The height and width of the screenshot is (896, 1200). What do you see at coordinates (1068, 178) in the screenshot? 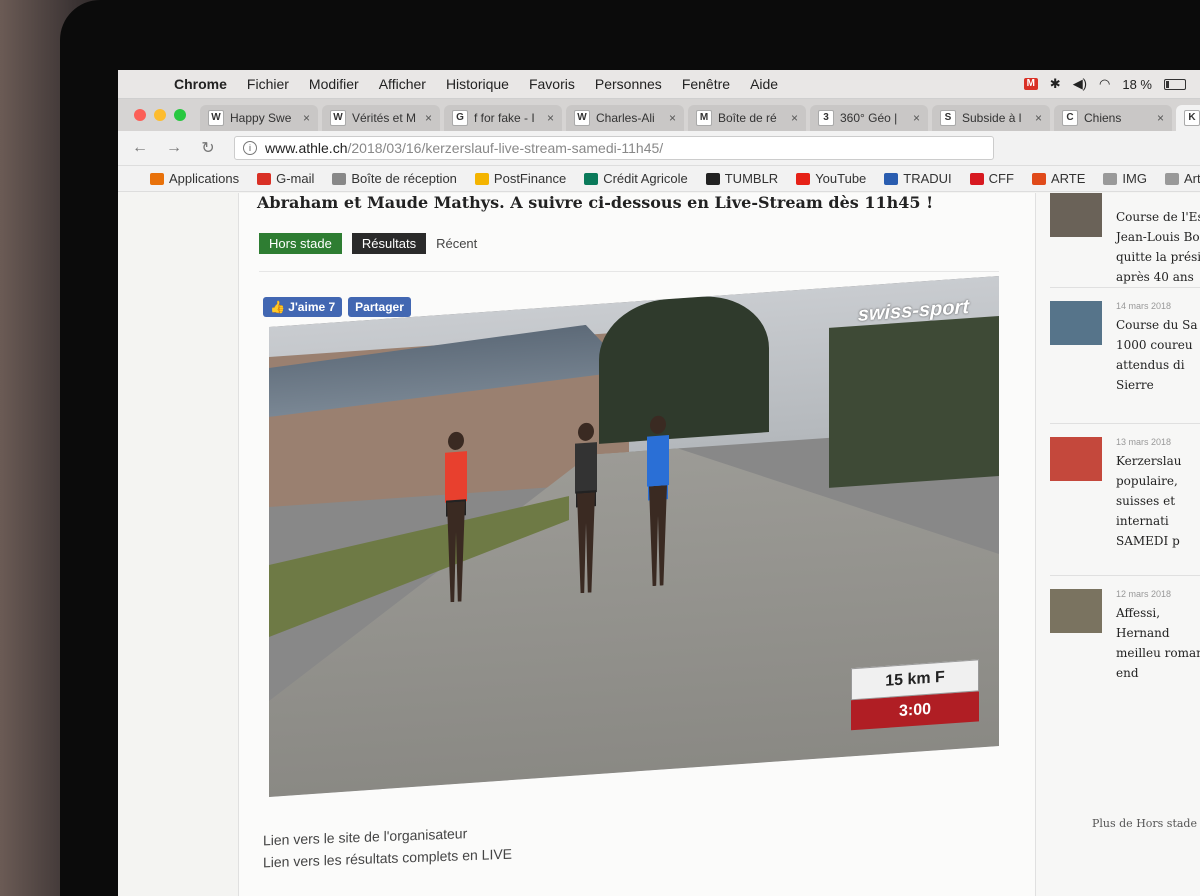
I see `bookmark-label: ARTE` at bounding box center [1068, 178].